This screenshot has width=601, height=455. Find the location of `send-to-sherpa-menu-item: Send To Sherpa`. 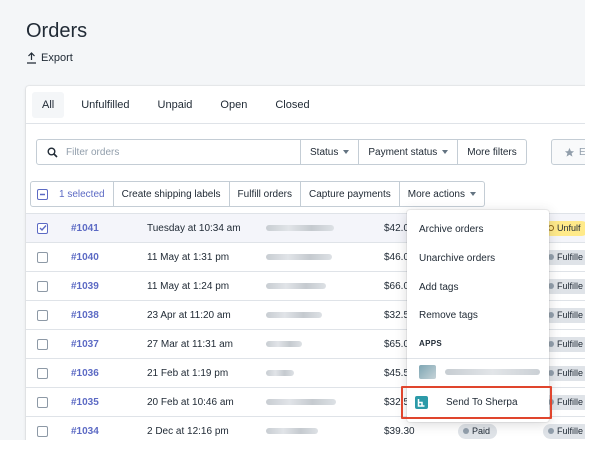

send-to-sherpa-menu-item: Send To Sherpa is located at coordinates (476, 402).